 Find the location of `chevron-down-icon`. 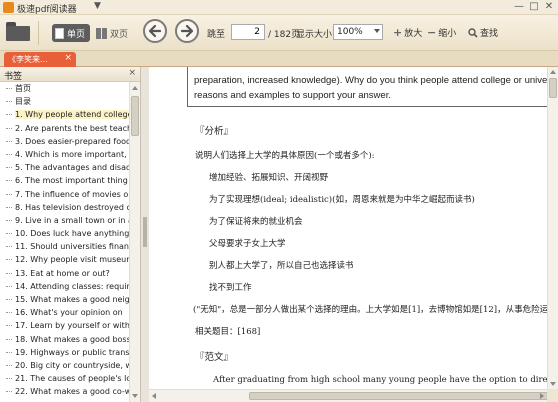

chevron-down-icon is located at coordinates (377, 31).